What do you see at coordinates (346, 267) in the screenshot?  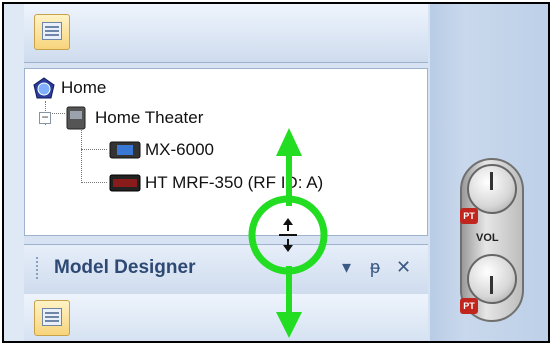 I see `dropdown-button: ▾` at bounding box center [346, 267].